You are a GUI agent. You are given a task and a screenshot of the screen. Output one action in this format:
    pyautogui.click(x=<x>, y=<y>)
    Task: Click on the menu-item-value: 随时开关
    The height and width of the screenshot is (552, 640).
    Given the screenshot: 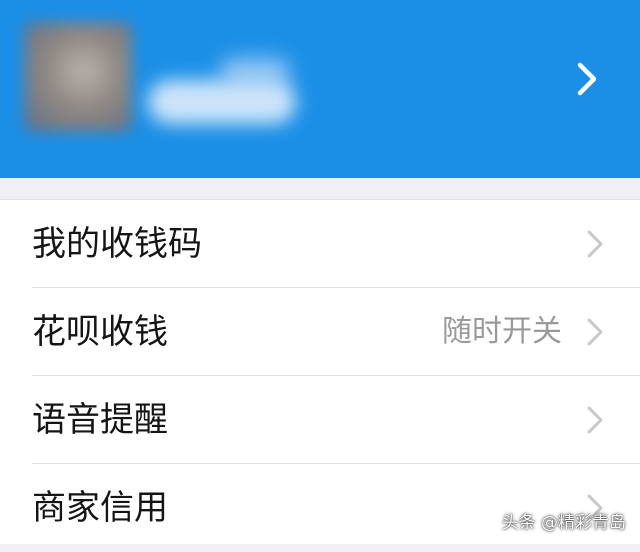 What is the action you would take?
    pyautogui.click(x=502, y=331)
    